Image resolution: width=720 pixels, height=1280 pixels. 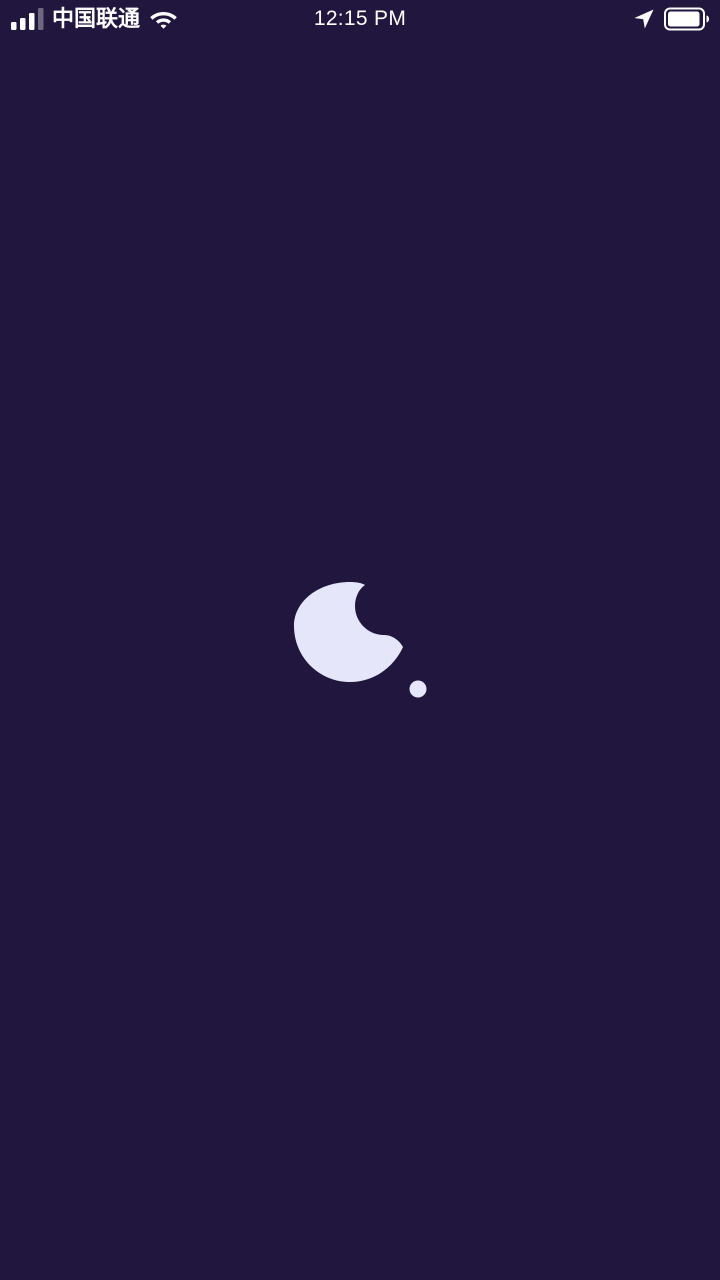 I want to click on status-time: 12:15 PM, so click(x=360, y=18).